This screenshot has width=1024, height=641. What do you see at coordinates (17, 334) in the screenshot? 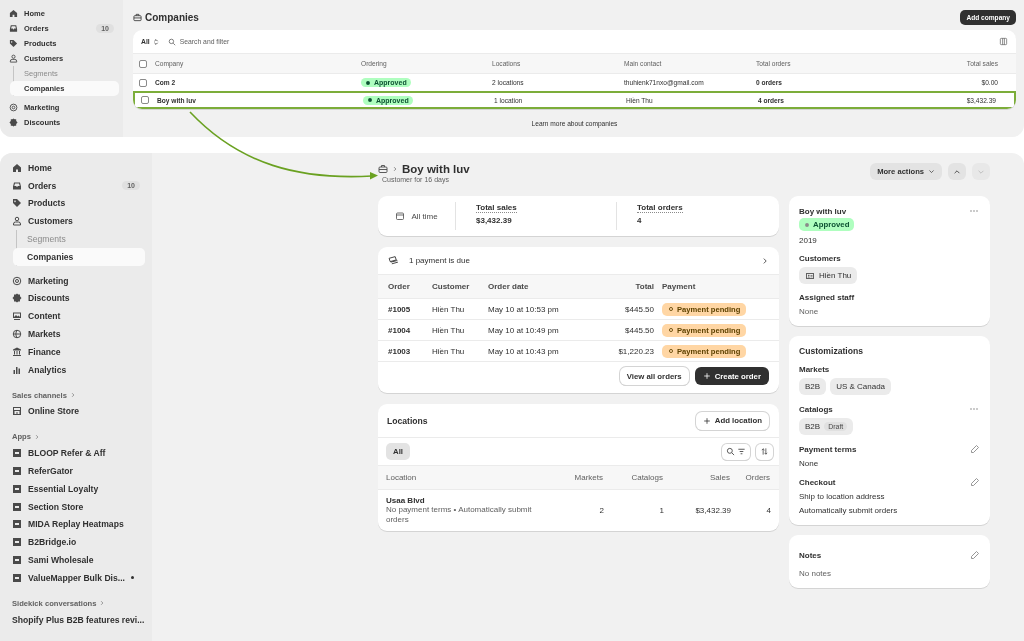
I see `globe-icon` at bounding box center [17, 334].